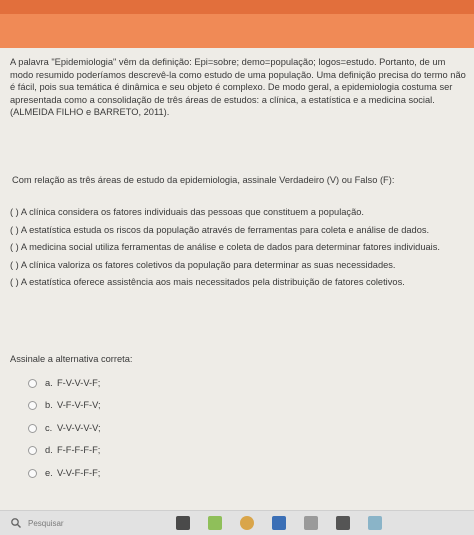  I want to click on store-icon, so click(279, 523).